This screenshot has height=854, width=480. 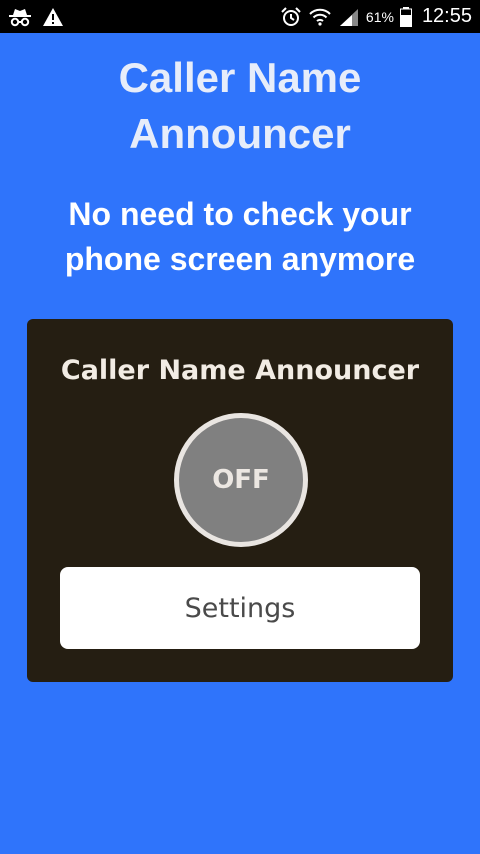 I want to click on alarm-icon, so click(x=291, y=17).